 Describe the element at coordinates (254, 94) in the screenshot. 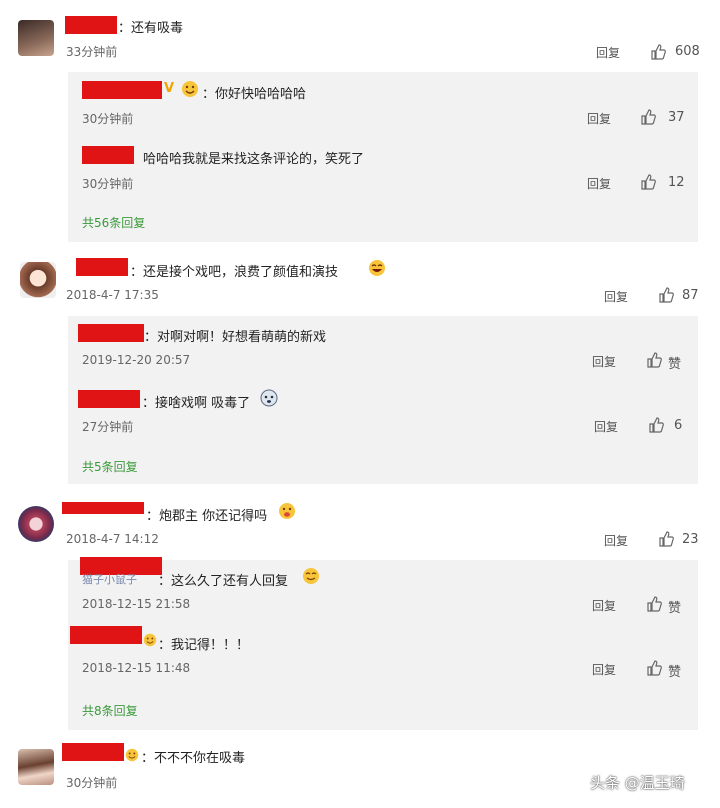

I see `reply-text: ：你好快哈哈哈哈` at that location.